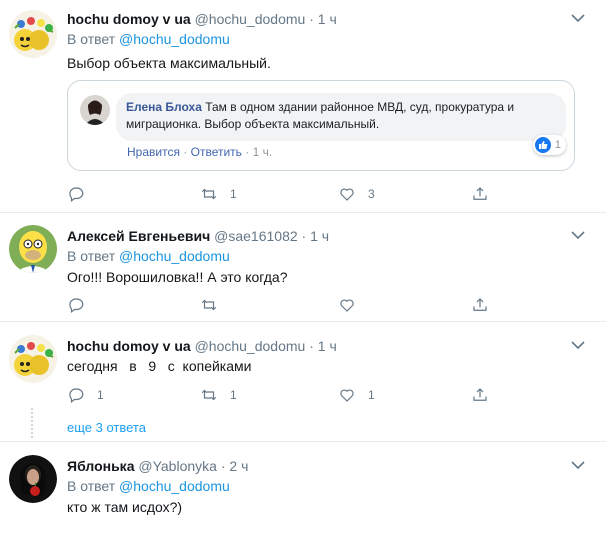  What do you see at coordinates (327, 194) in the screenshot?
I see `tweet-actions: 1 3` at bounding box center [327, 194].